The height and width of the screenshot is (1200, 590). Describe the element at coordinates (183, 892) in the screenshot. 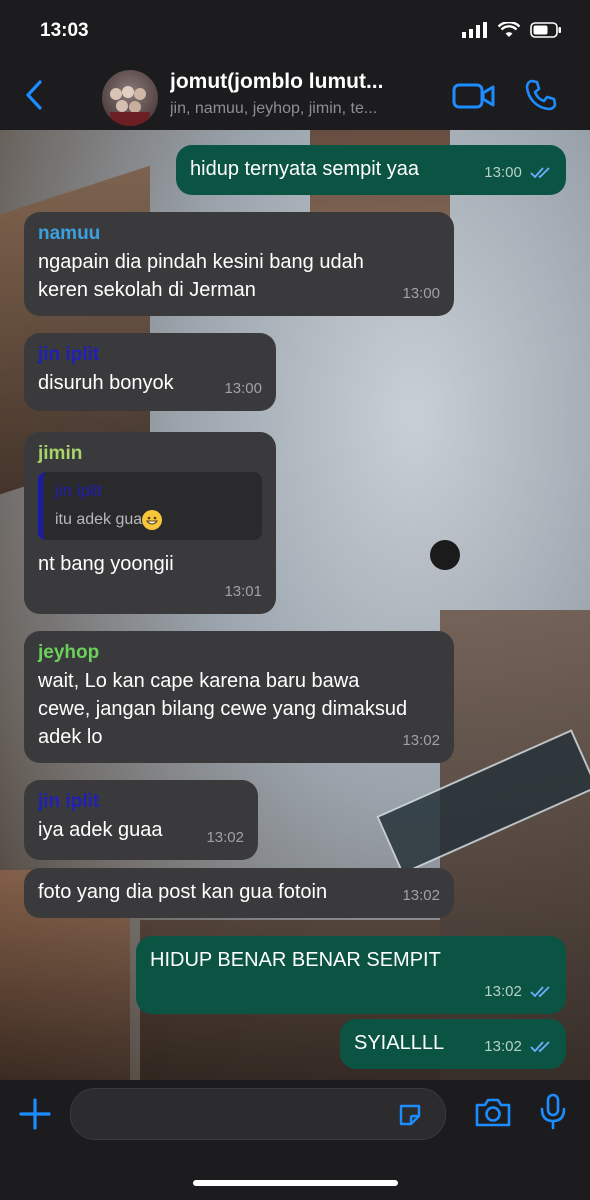

I see `message-text: foto yang dia post kan gua fotoin` at that location.